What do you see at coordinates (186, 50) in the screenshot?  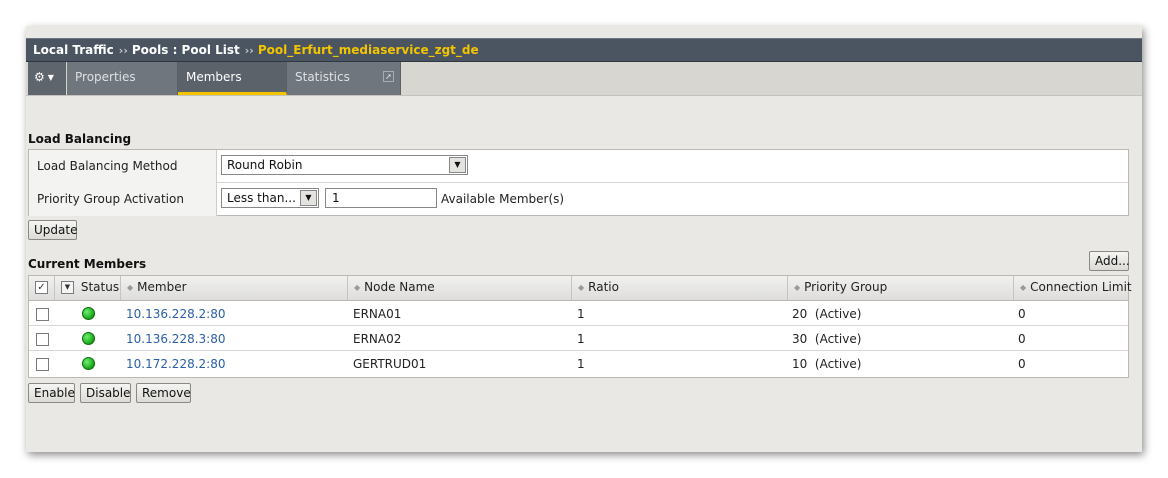 I see `breadcrumb-pool-list: Pools : Pool List` at bounding box center [186, 50].